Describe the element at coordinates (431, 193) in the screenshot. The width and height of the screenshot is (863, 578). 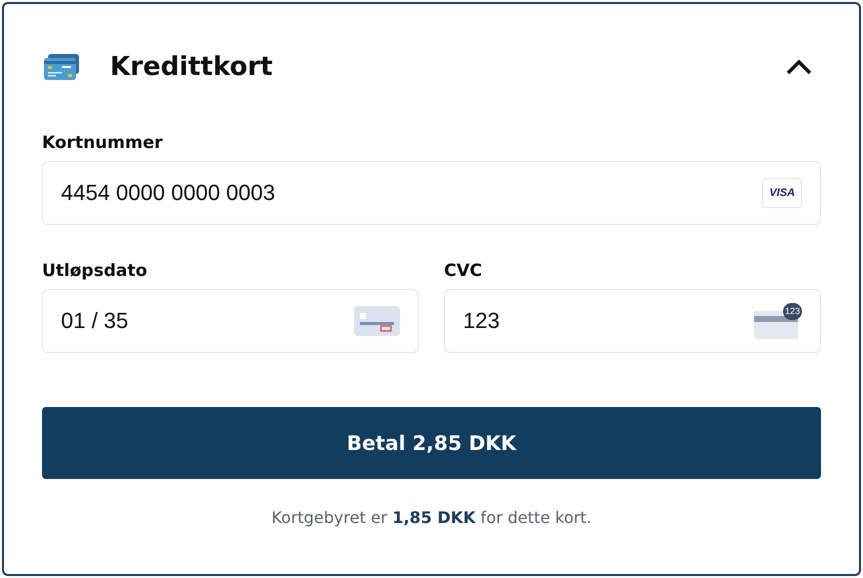
I see `card-number-field: 4454 0000 0000 0003 VISA` at that location.